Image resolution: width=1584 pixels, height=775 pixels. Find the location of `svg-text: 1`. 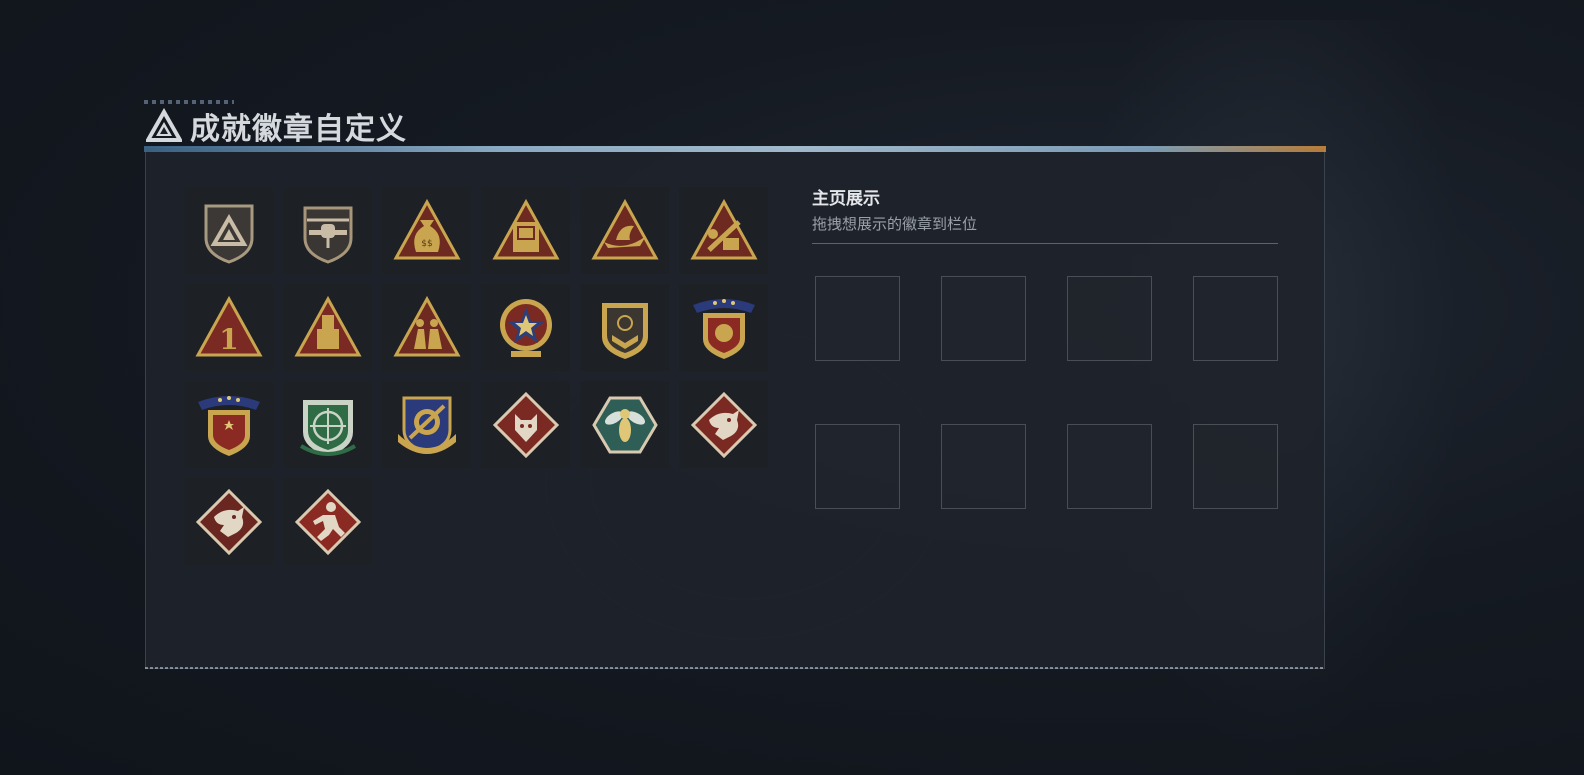

svg-text: 1 is located at coordinates (228, 339).